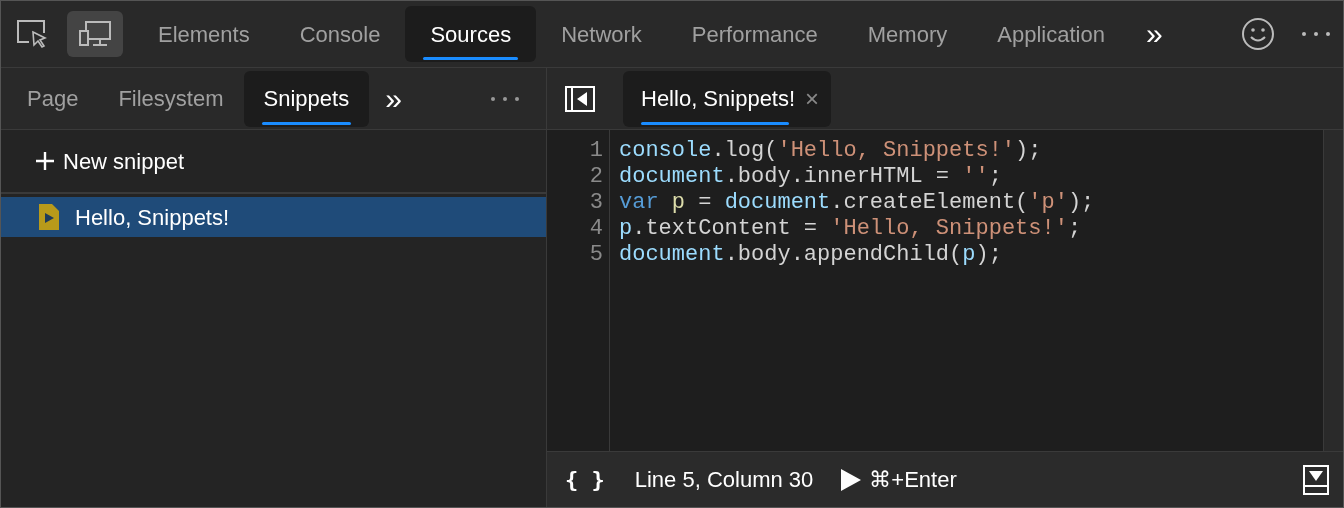 The width and height of the screenshot is (1344, 508). What do you see at coordinates (45, 161) in the screenshot?
I see `plus-icon` at bounding box center [45, 161].